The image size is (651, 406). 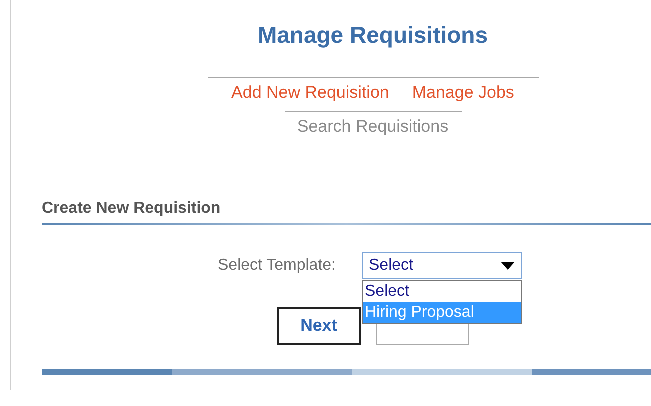 What do you see at coordinates (311, 93) in the screenshot?
I see `nav-link: Add New Requisition` at bounding box center [311, 93].